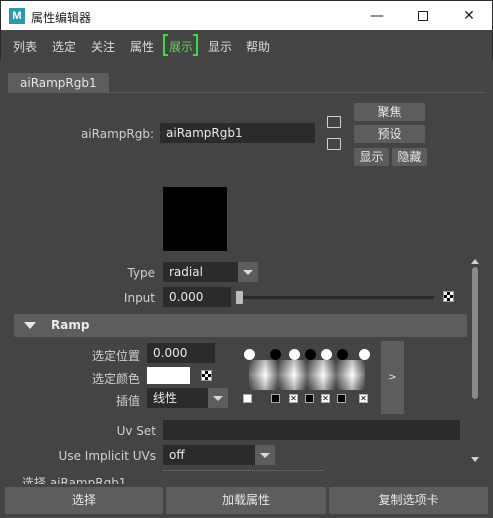 Image resolution: width=493 pixels, height=518 pixels. I want to click on close-icon: ✕, so click(469, 16).